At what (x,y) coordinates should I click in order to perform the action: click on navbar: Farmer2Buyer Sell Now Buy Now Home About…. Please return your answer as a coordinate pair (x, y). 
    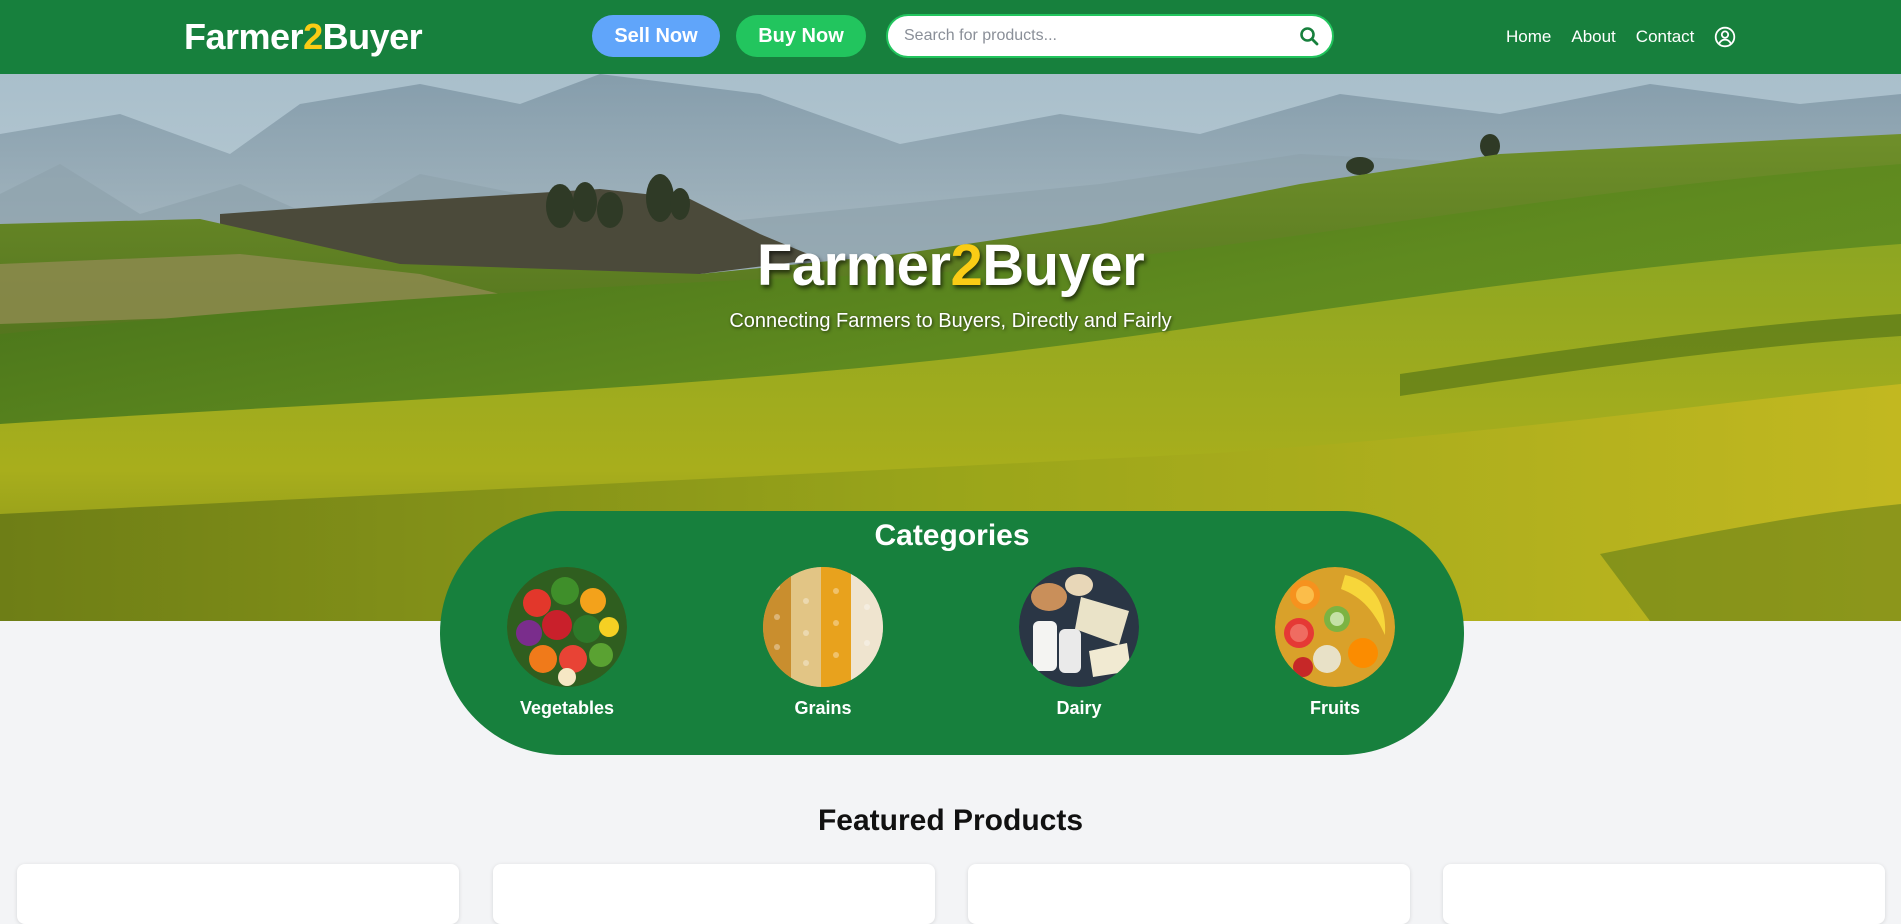
    Looking at the image, I should click on (950, 37).